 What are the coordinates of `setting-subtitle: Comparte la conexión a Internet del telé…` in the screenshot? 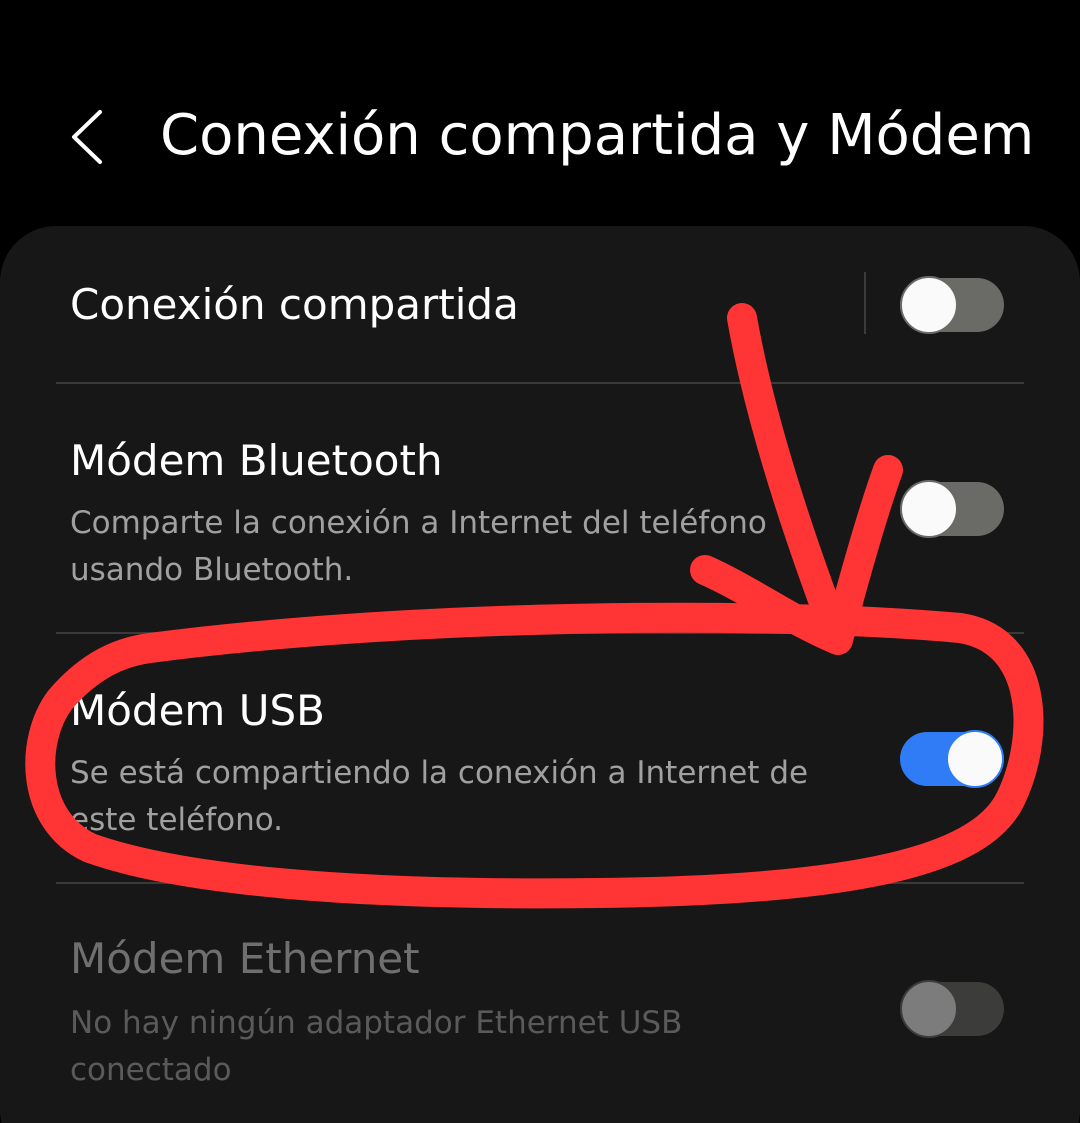 It's located at (418, 546).